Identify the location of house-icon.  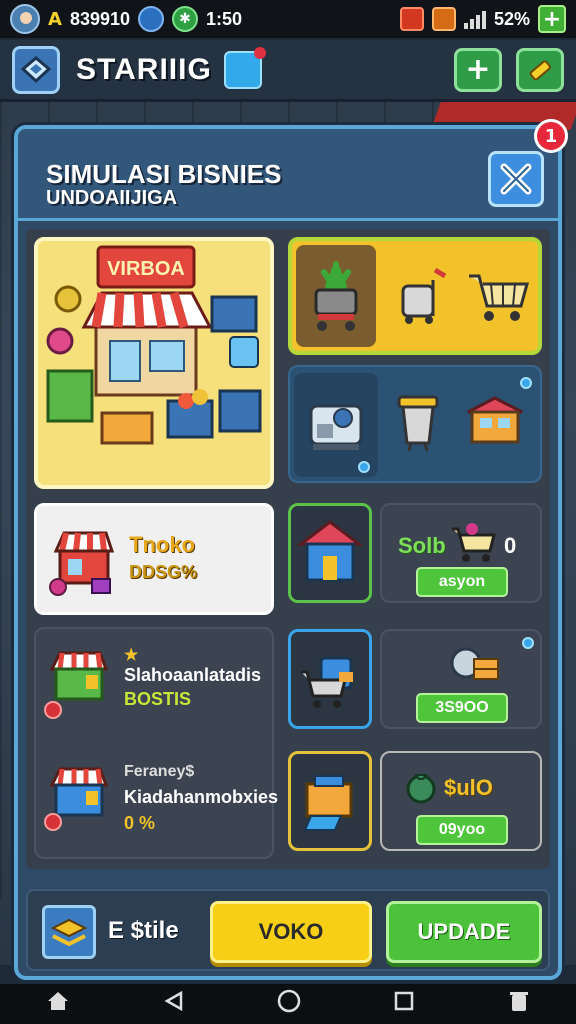
(330, 551).